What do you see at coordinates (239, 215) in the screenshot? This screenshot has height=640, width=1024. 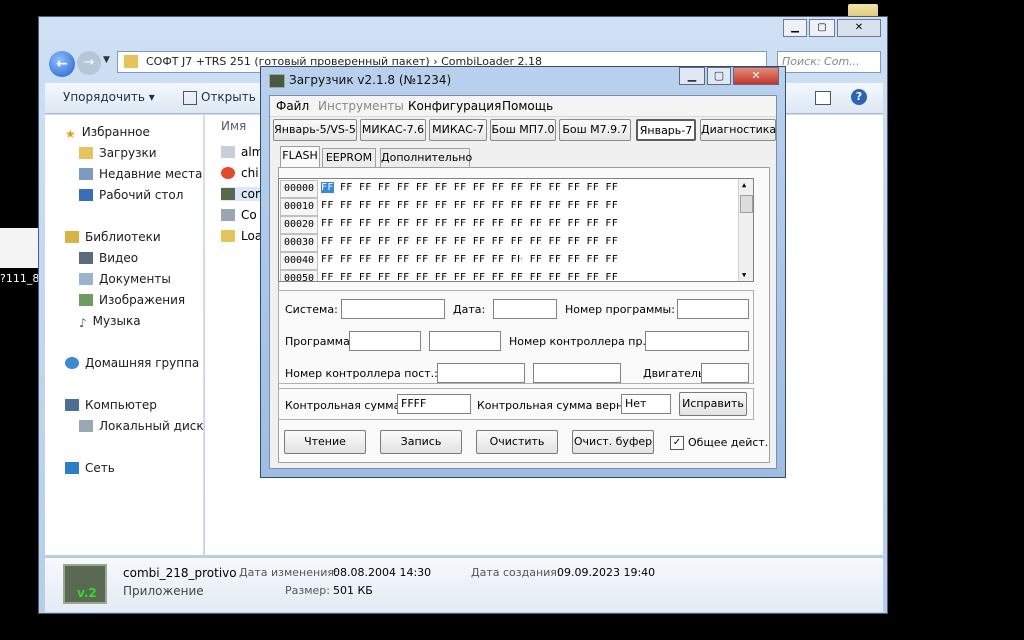 I see `list-item: Co` at bounding box center [239, 215].